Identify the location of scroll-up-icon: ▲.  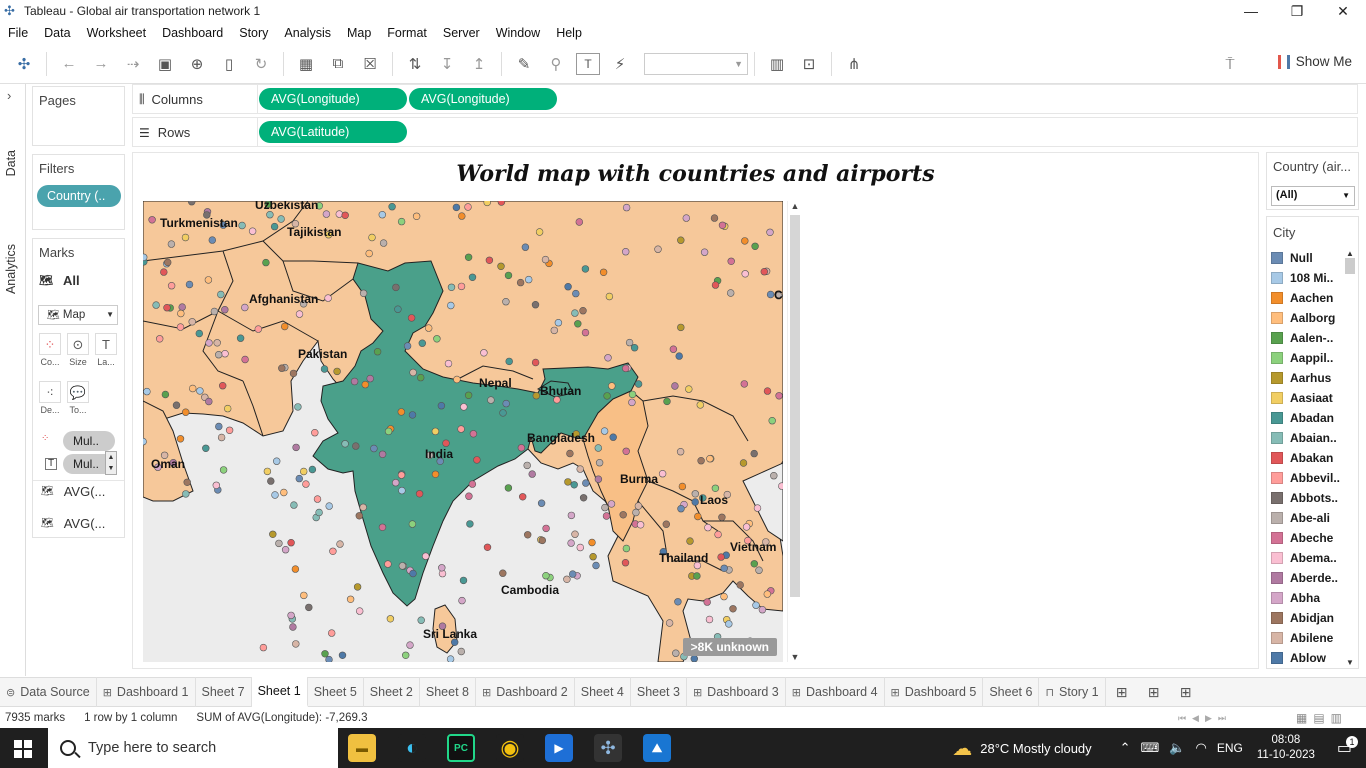
(1350, 253).